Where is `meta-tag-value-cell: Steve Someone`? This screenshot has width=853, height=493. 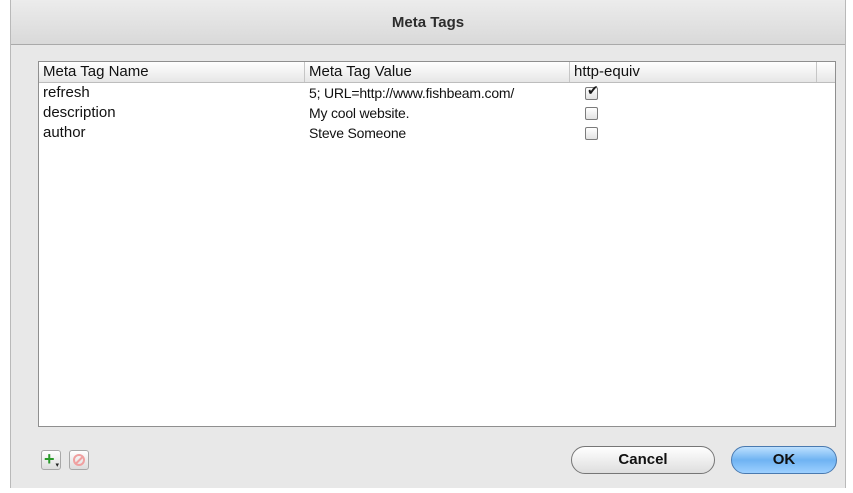 meta-tag-value-cell: Steve Someone is located at coordinates (437, 133).